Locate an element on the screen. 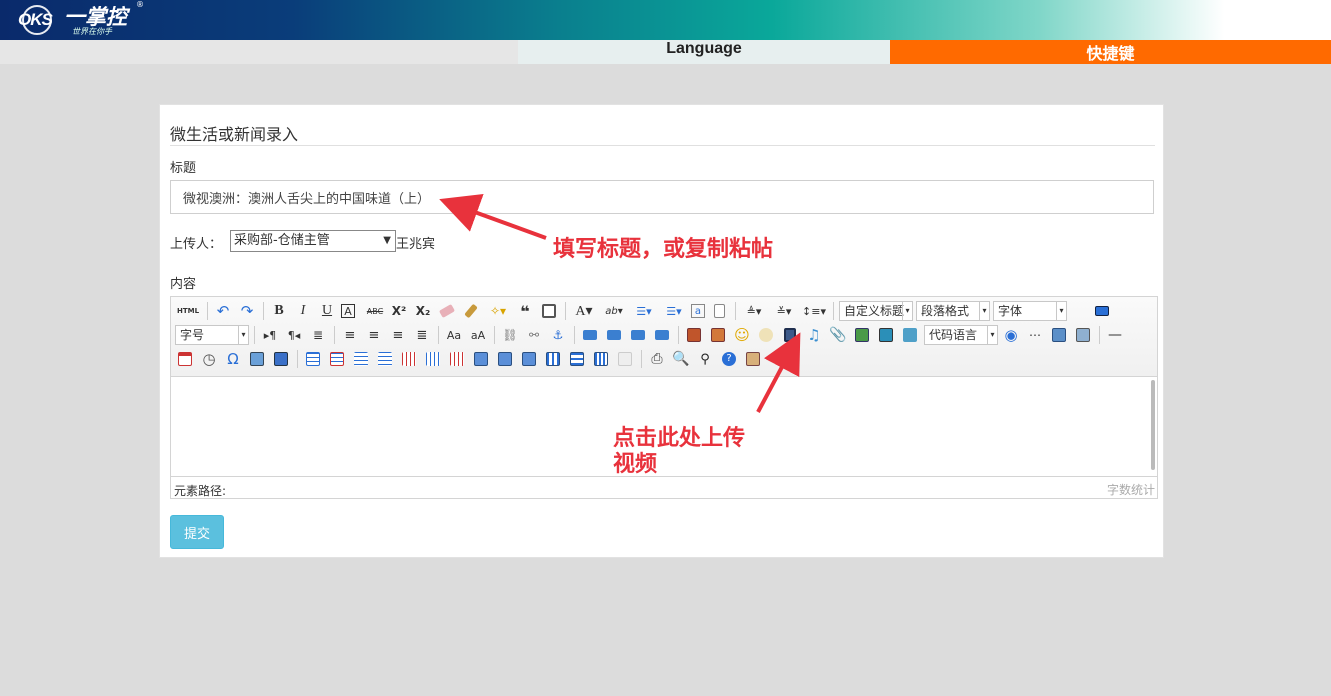 The image size is (1331, 696). insert-col-icon is located at coordinates (433, 359).